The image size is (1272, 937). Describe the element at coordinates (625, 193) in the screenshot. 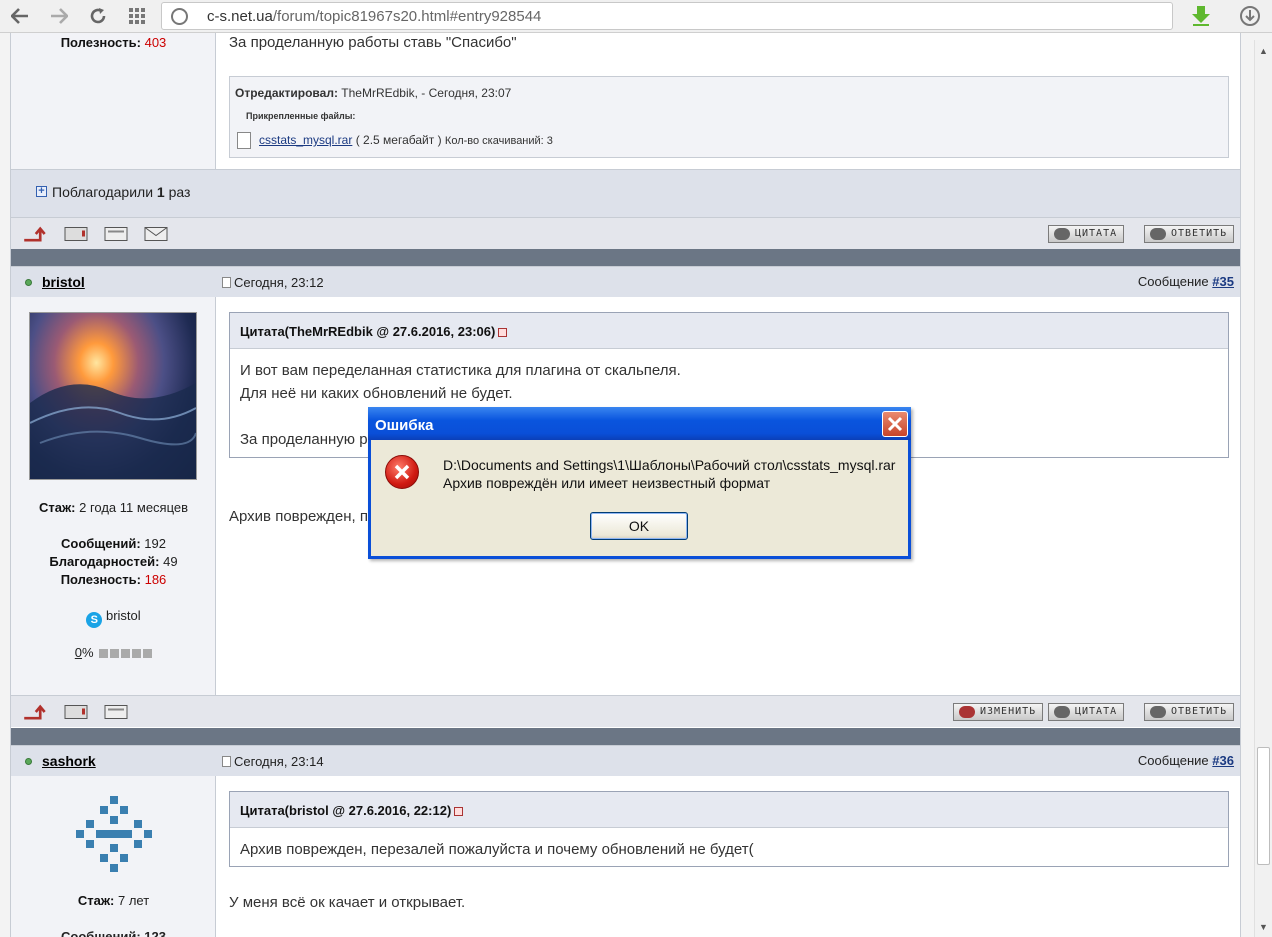

I see `thanks-bar: + Поблагодарили 1 раз` at that location.